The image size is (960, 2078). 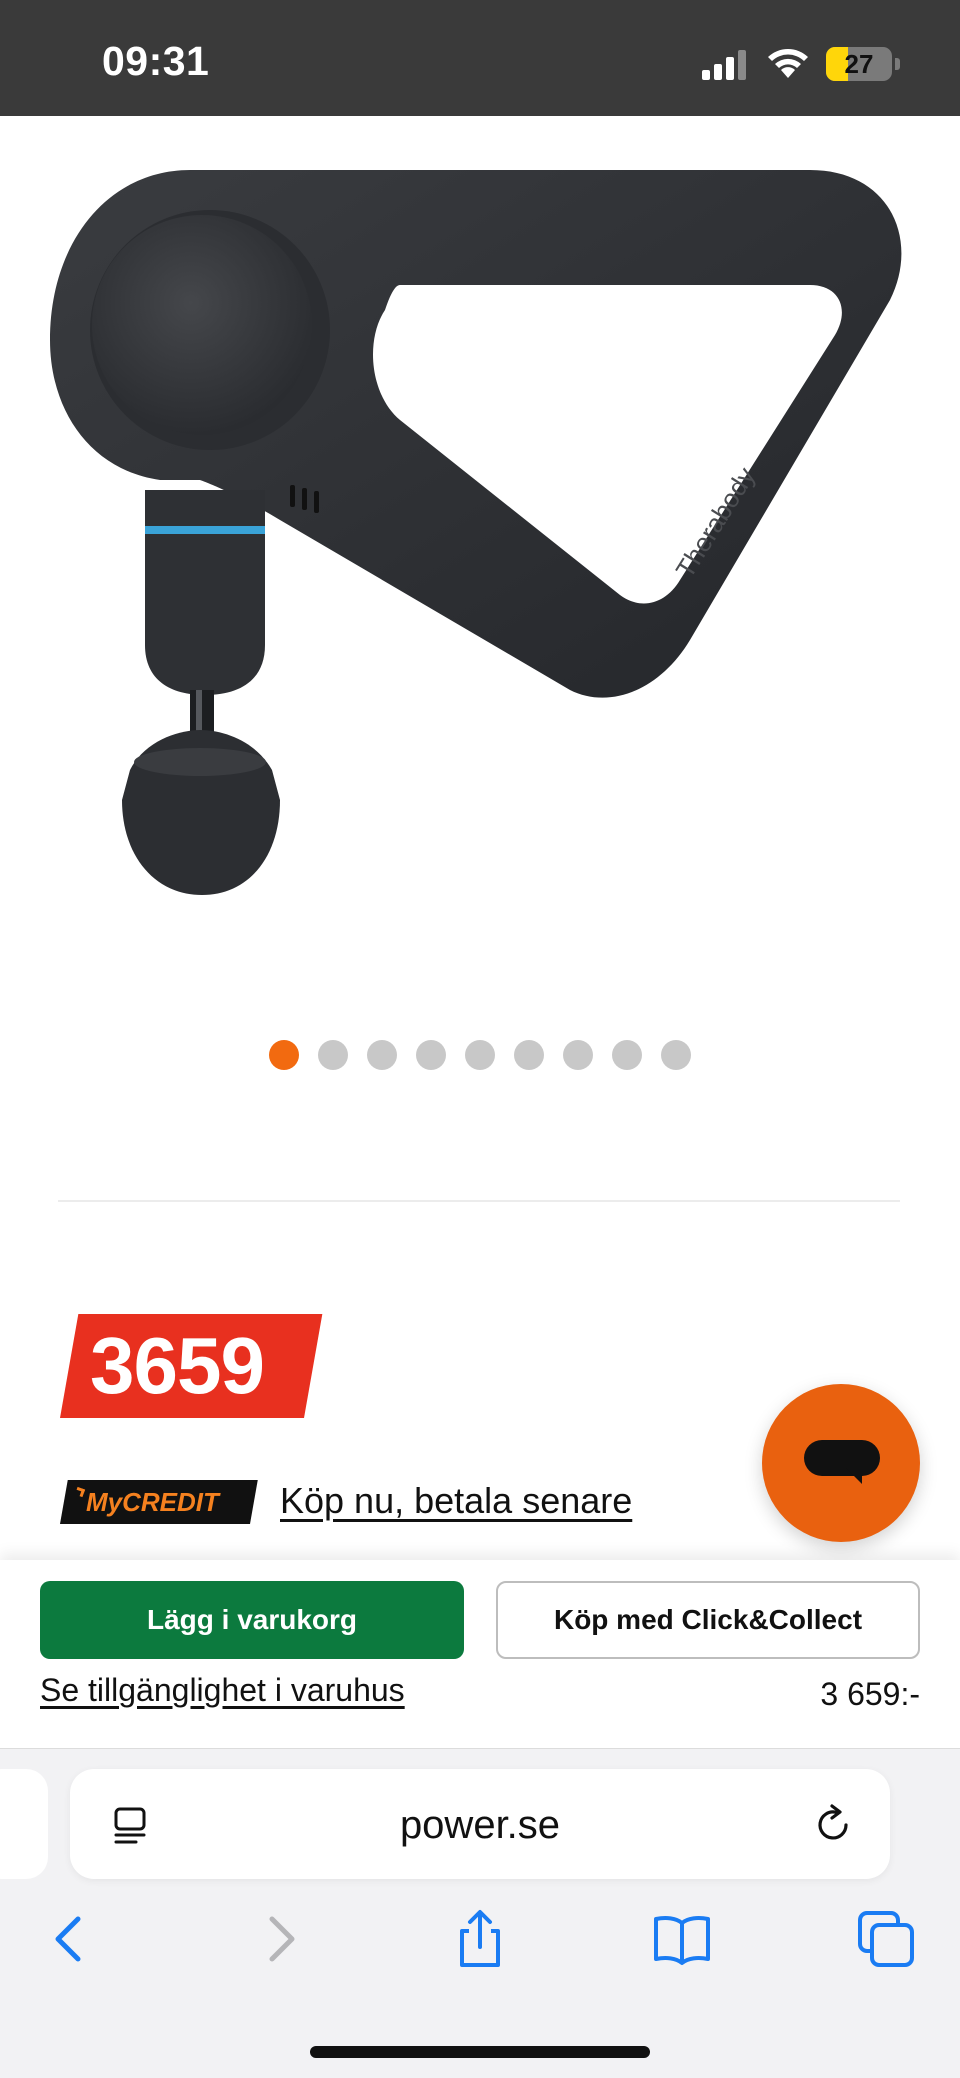 What do you see at coordinates (886, 1939) in the screenshot?
I see `tabs-icon` at bounding box center [886, 1939].